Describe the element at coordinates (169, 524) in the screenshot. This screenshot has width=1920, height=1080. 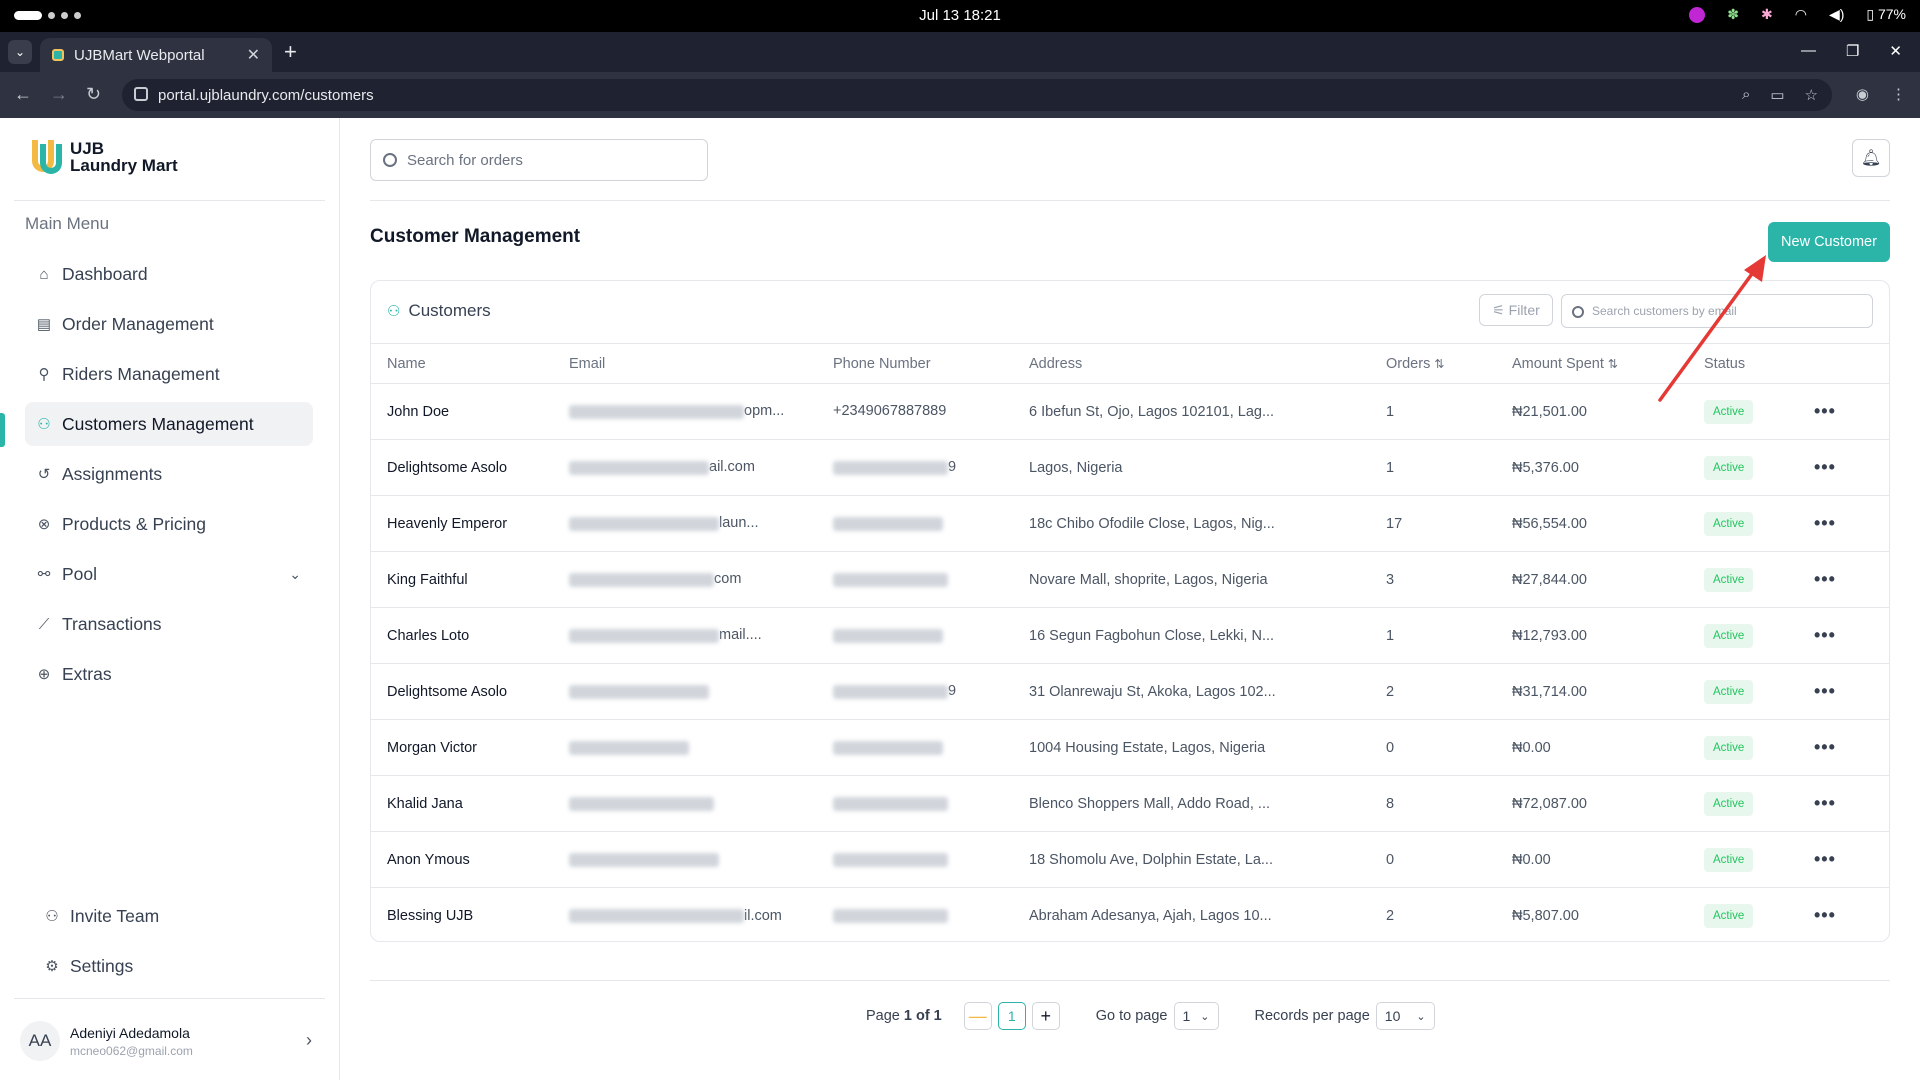
I see `sidebar-item-products-pricing: ⊗ Products & Pricing` at that location.